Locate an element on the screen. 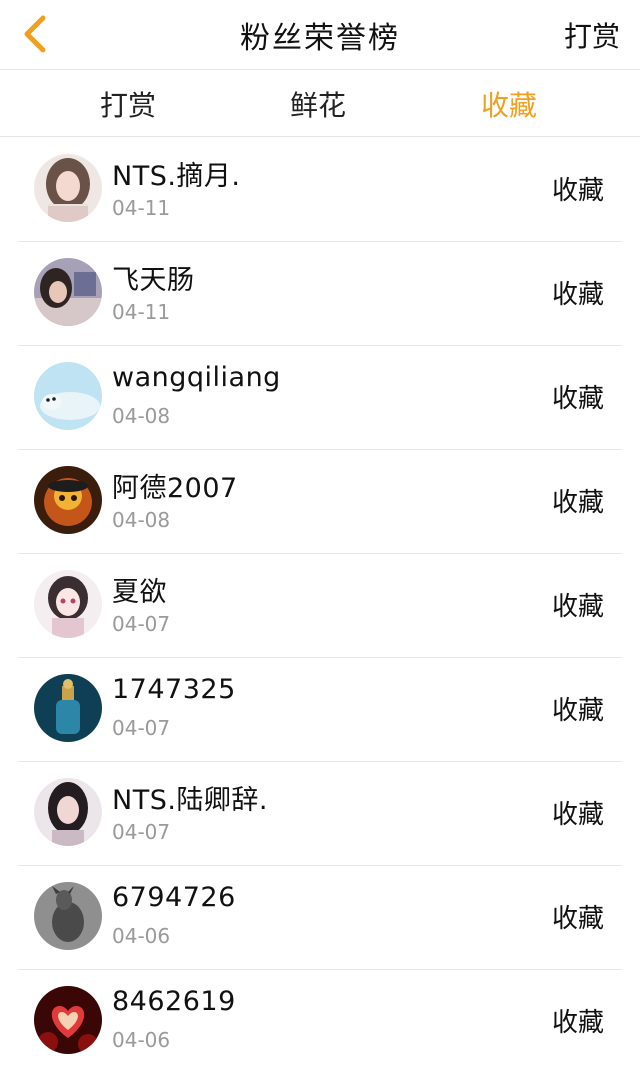  list-item: 夏欲 04-07 收藏 is located at coordinates (320, 606).